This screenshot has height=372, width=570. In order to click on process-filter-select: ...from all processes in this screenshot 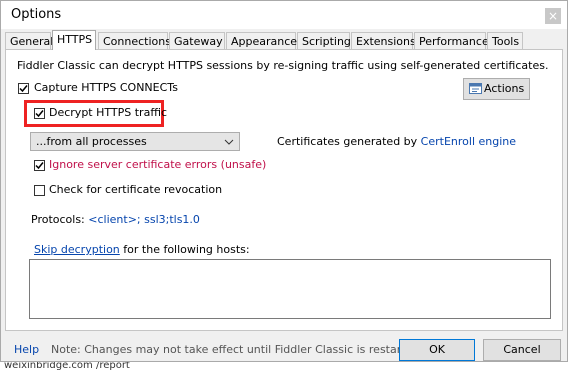, I will do `click(135, 141)`.